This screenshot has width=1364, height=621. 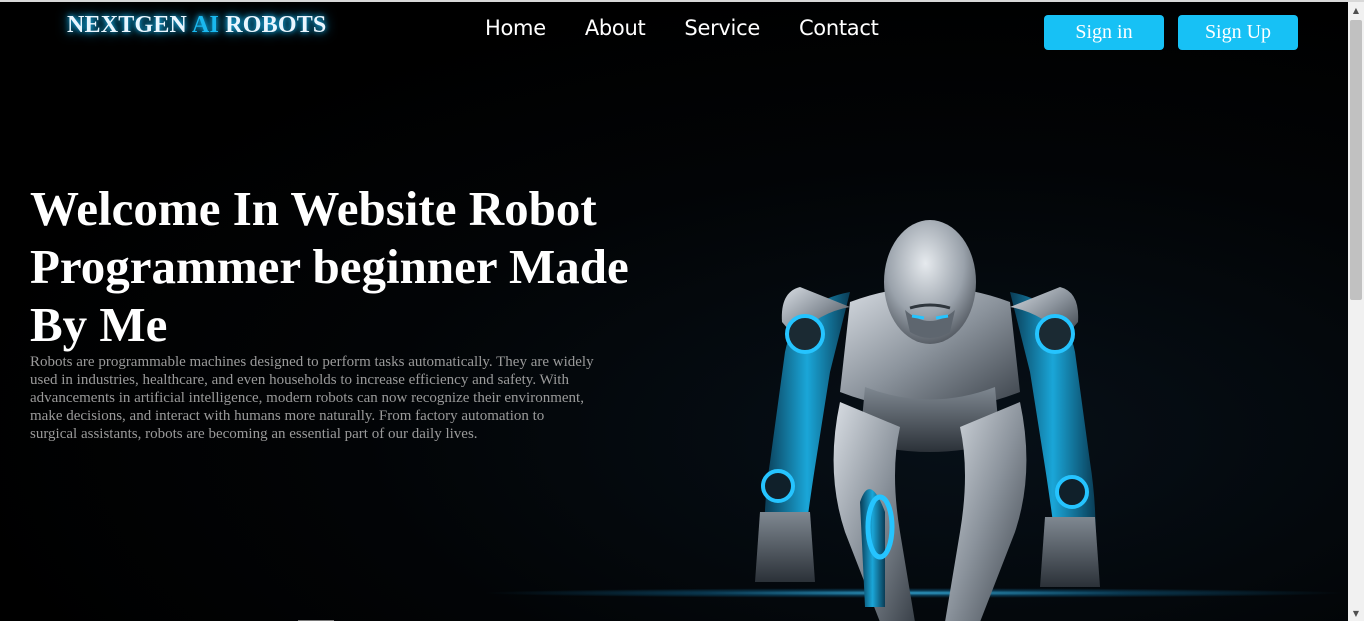 I want to click on scroll-thumb, so click(x=1356, y=160).